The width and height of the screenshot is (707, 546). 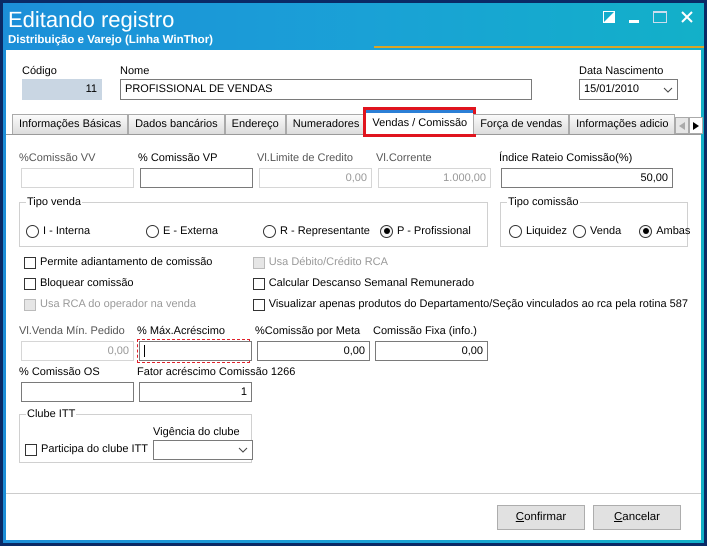 What do you see at coordinates (178, 158) in the screenshot?
I see `field-label: % Comissão VP` at bounding box center [178, 158].